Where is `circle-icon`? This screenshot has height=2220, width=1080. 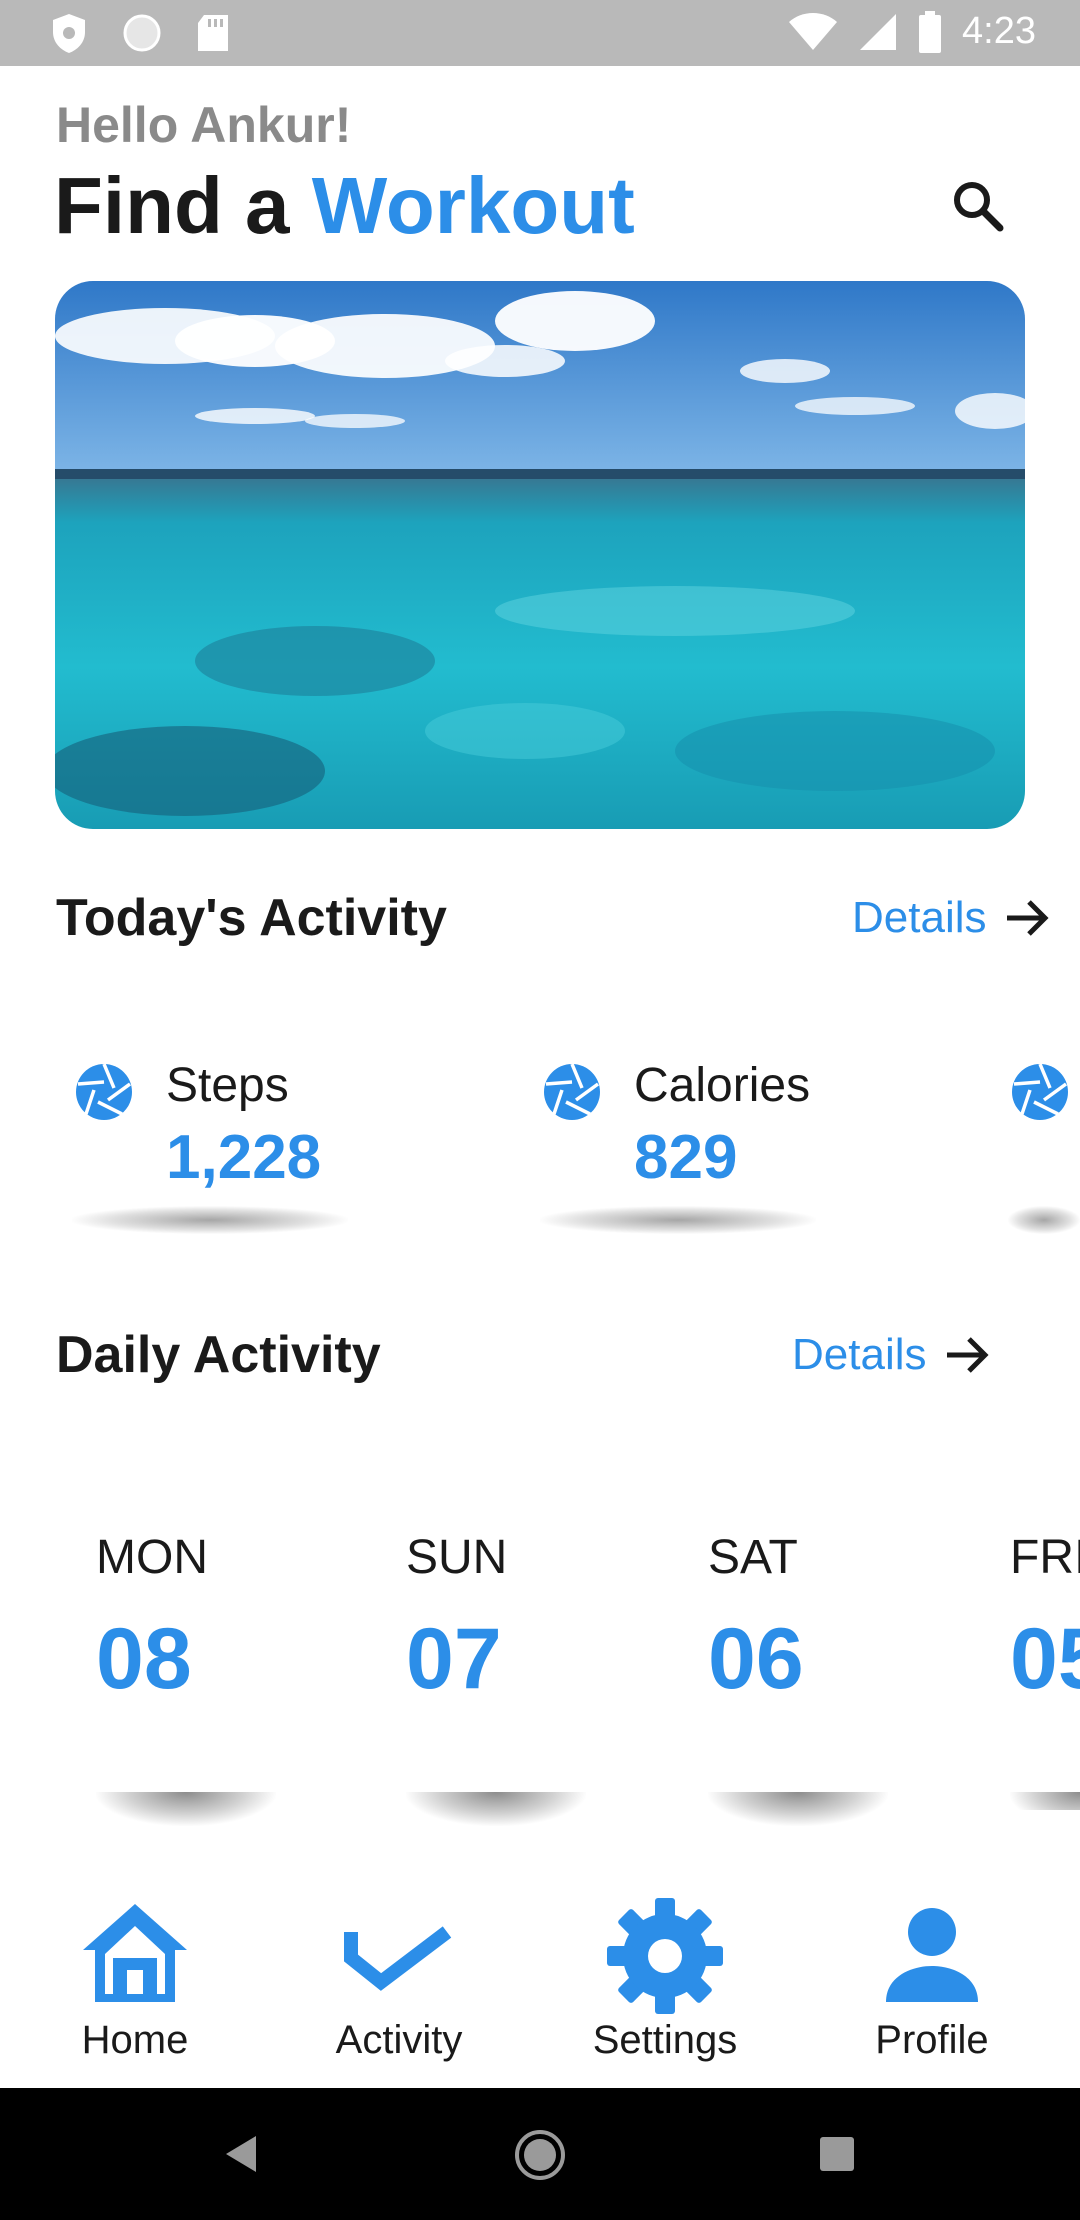 circle-icon is located at coordinates (142, 33).